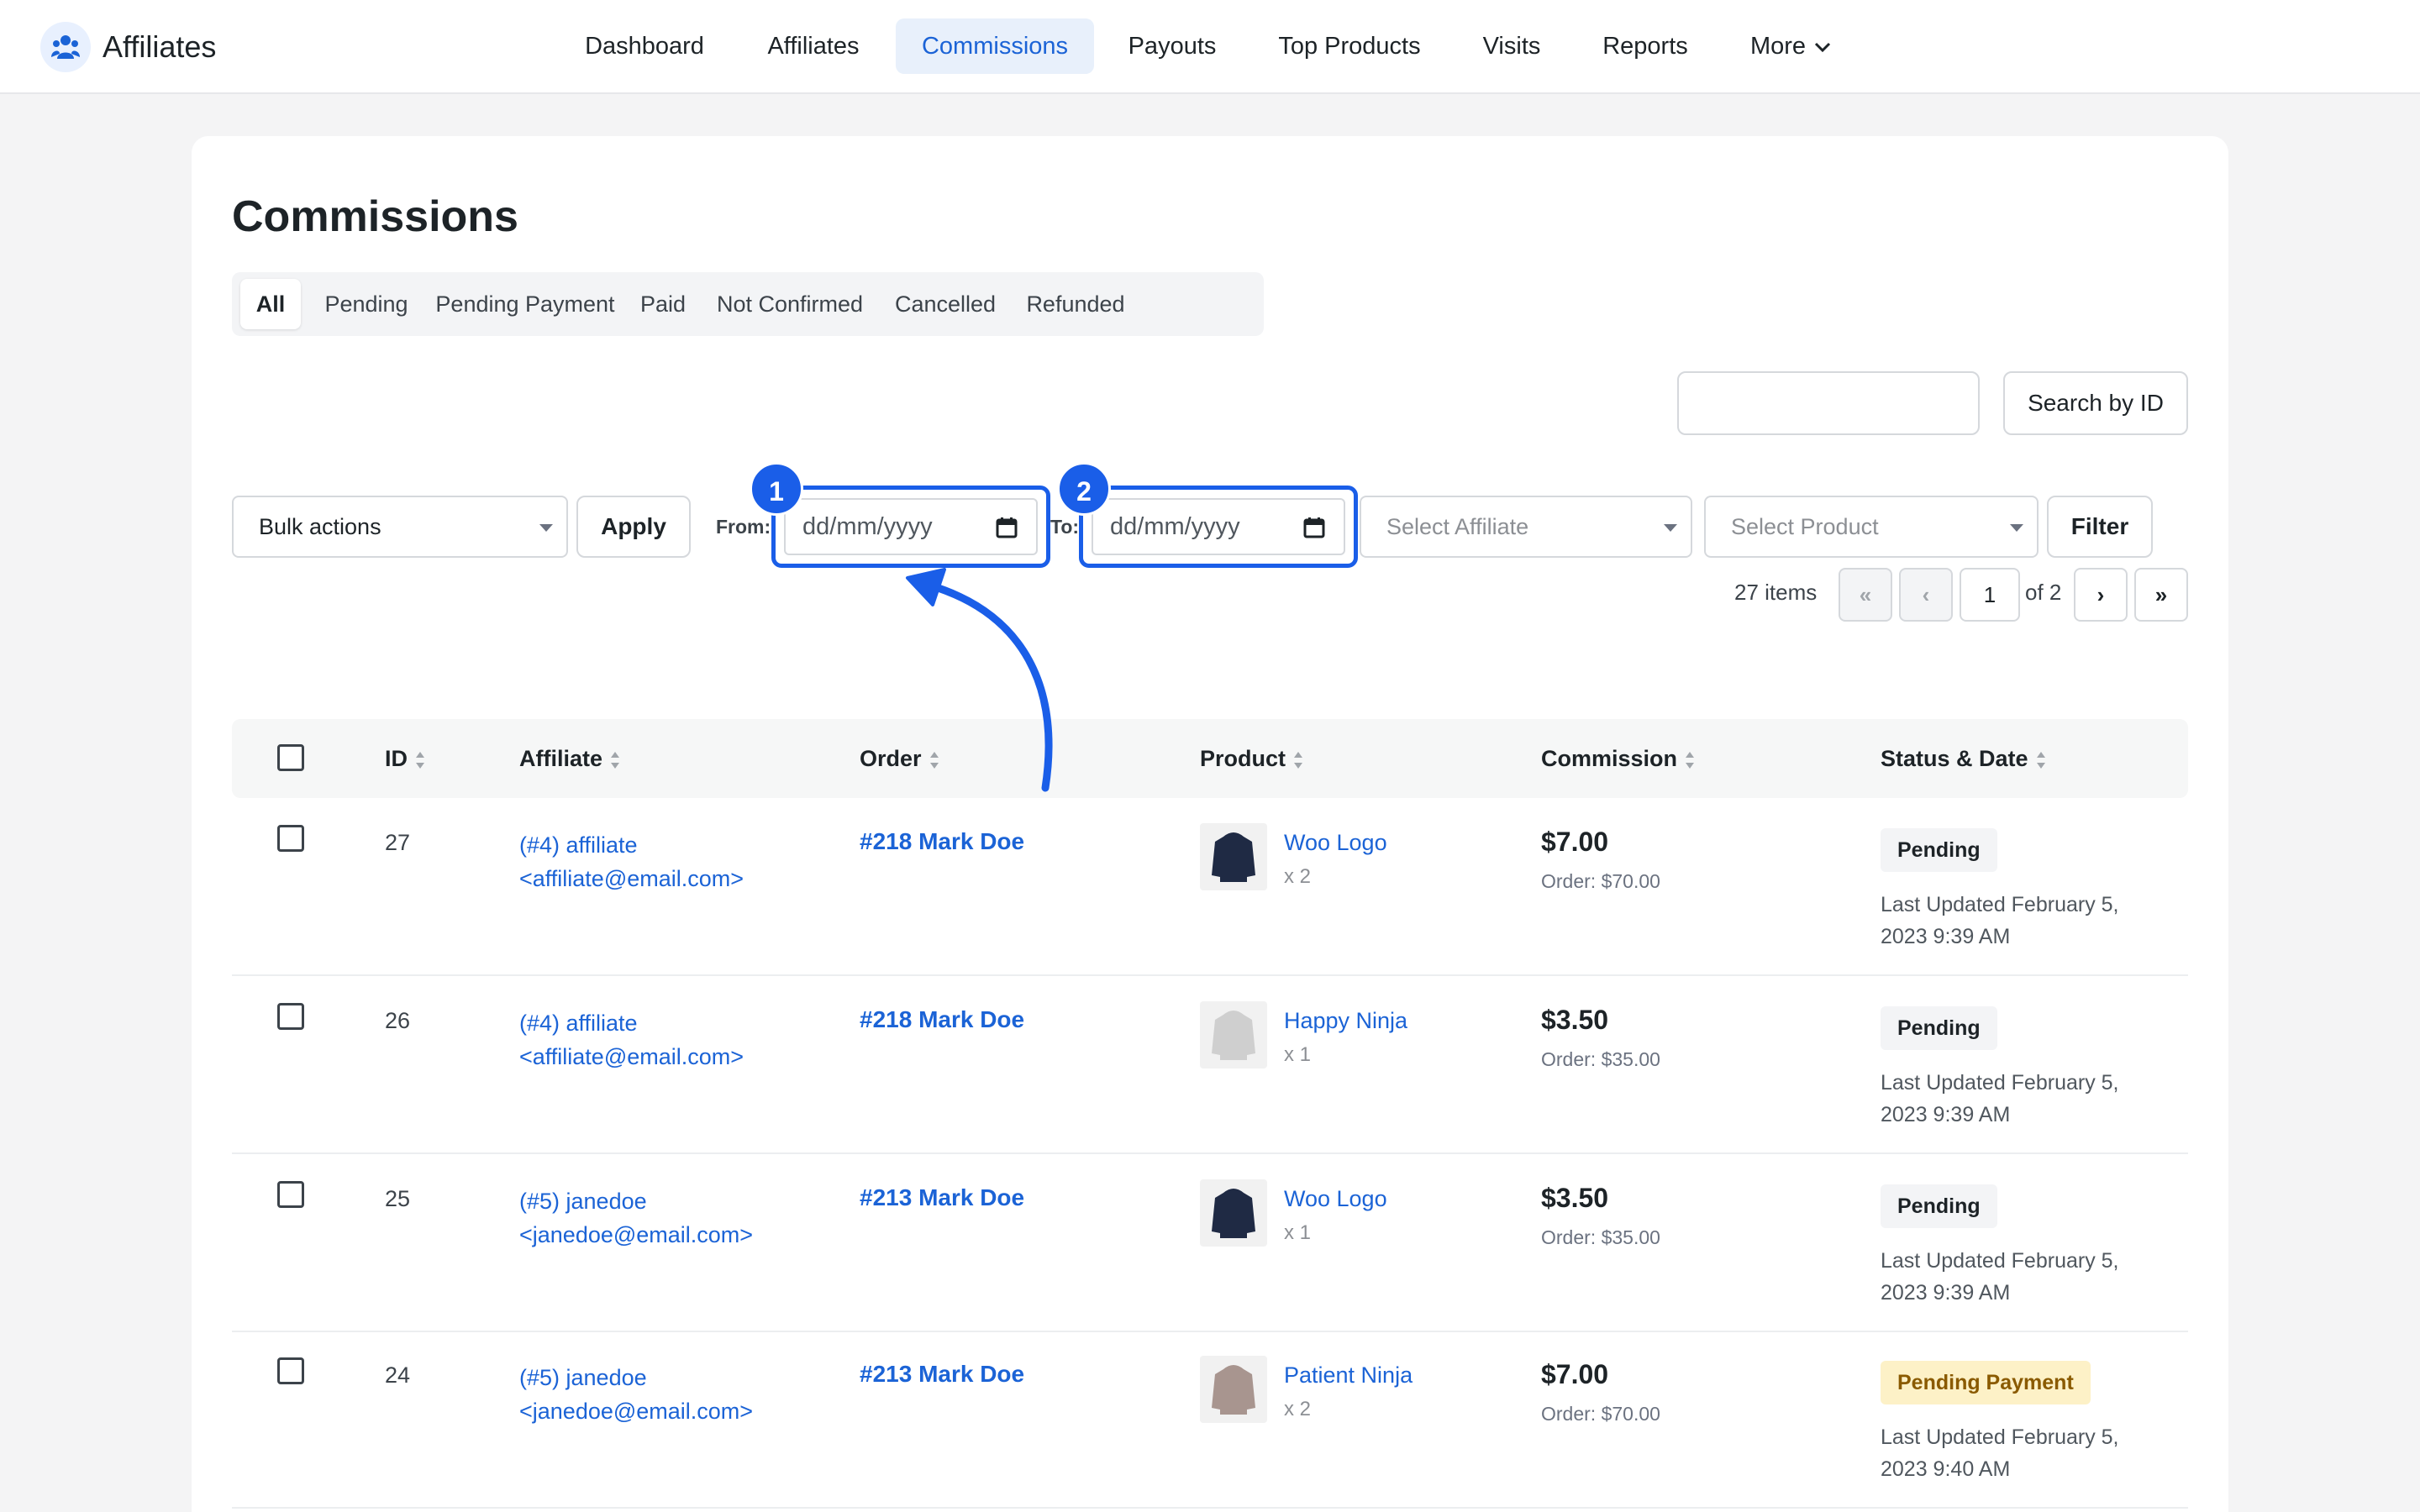  I want to click on select-affiliate: Select Affiliate, so click(1526, 527).